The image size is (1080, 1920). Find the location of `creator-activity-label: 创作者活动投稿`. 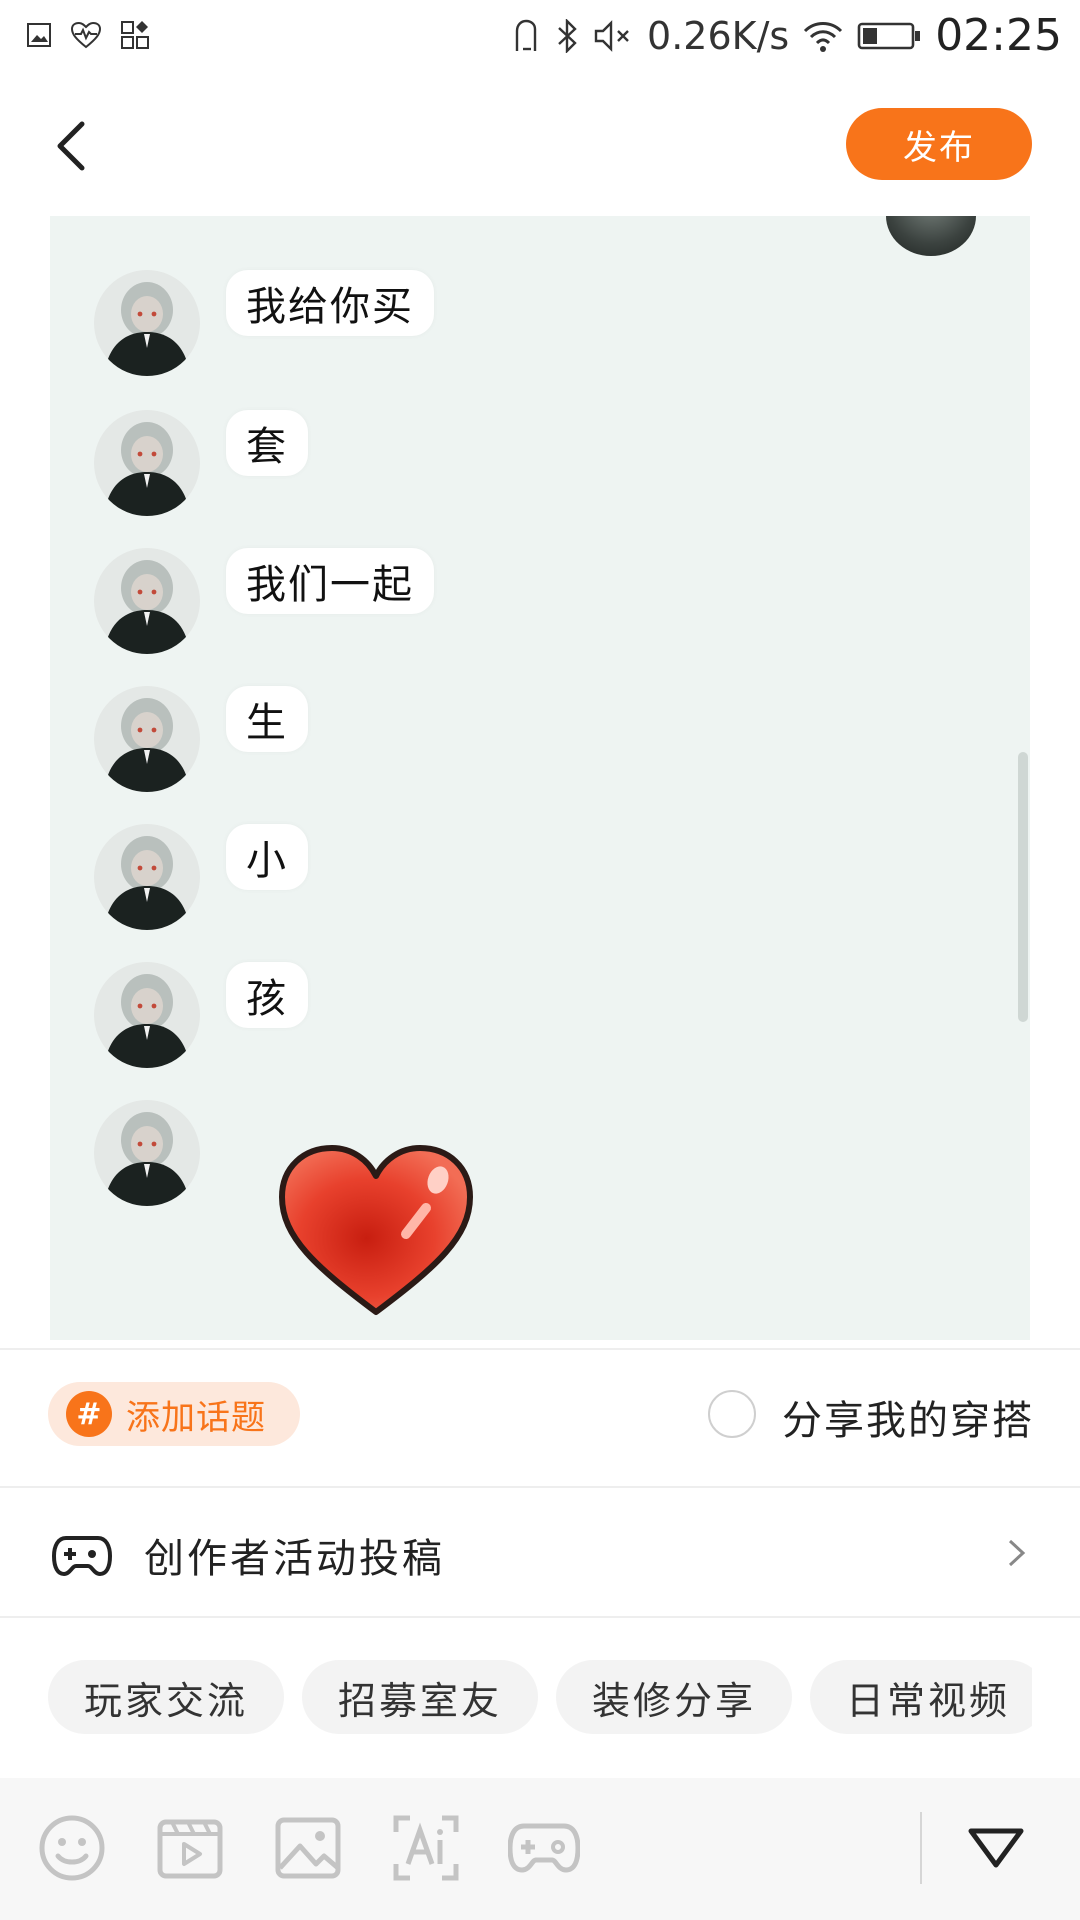

creator-activity-label: 创作者活动投稿 is located at coordinates (294, 1555).